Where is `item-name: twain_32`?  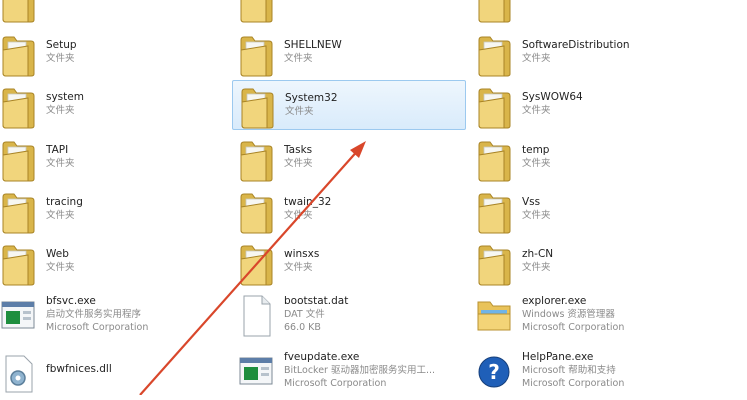
item-name: twain_32 is located at coordinates (308, 202).